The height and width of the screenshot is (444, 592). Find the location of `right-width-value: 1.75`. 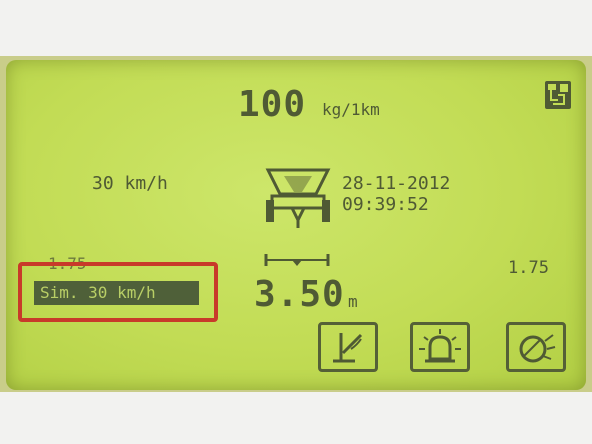

right-width-value: 1.75 is located at coordinates (528, 268).